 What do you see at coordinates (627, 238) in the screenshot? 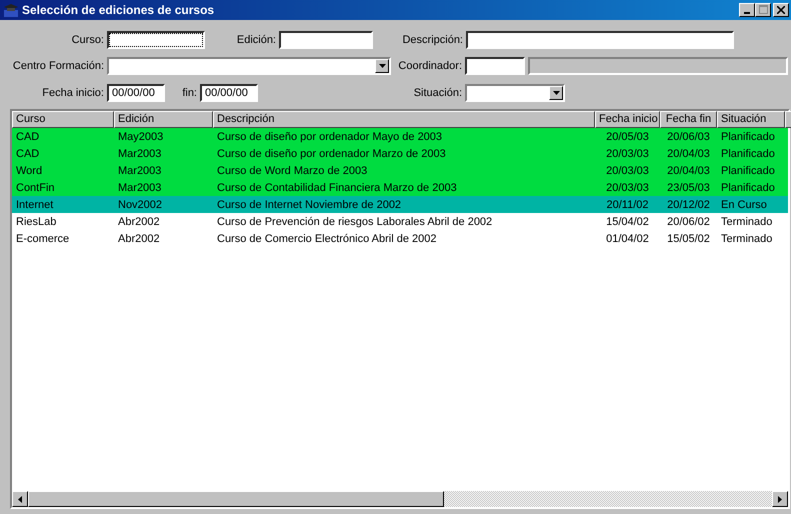
I see `table-cell-text: 01/04/02` at bounding box center [627, 238].